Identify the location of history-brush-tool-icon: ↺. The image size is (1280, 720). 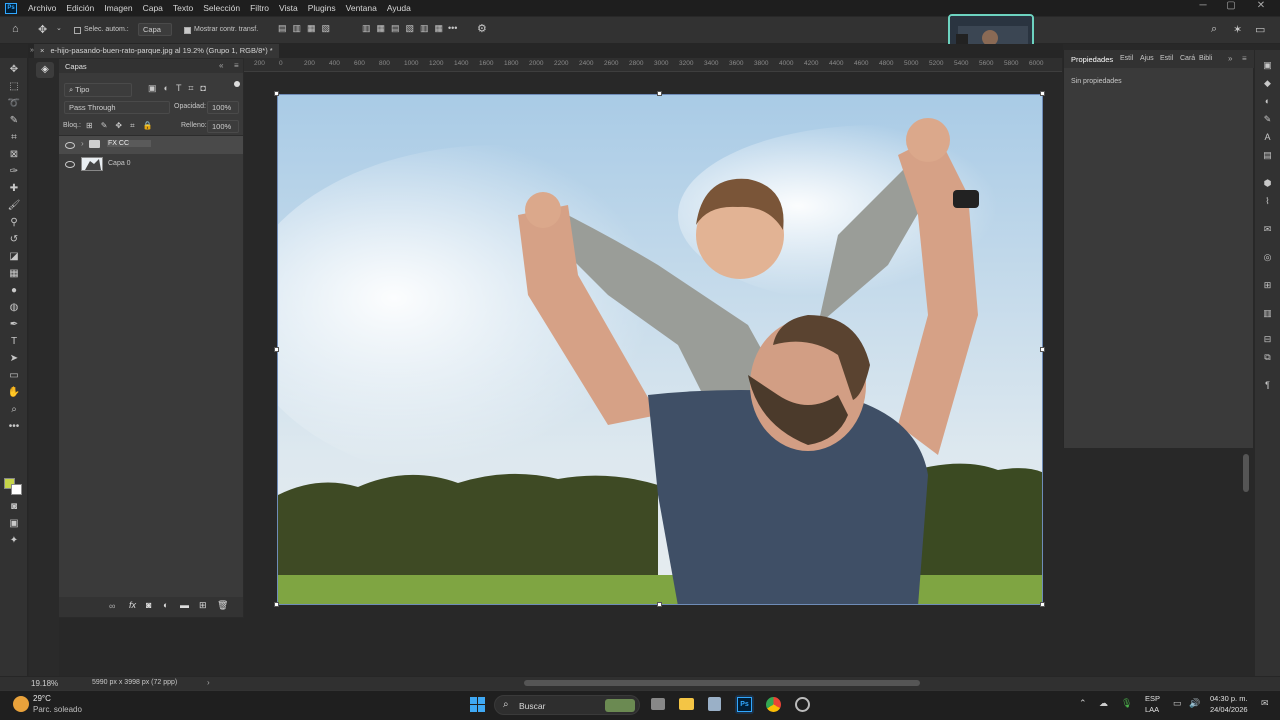
(14, 240).